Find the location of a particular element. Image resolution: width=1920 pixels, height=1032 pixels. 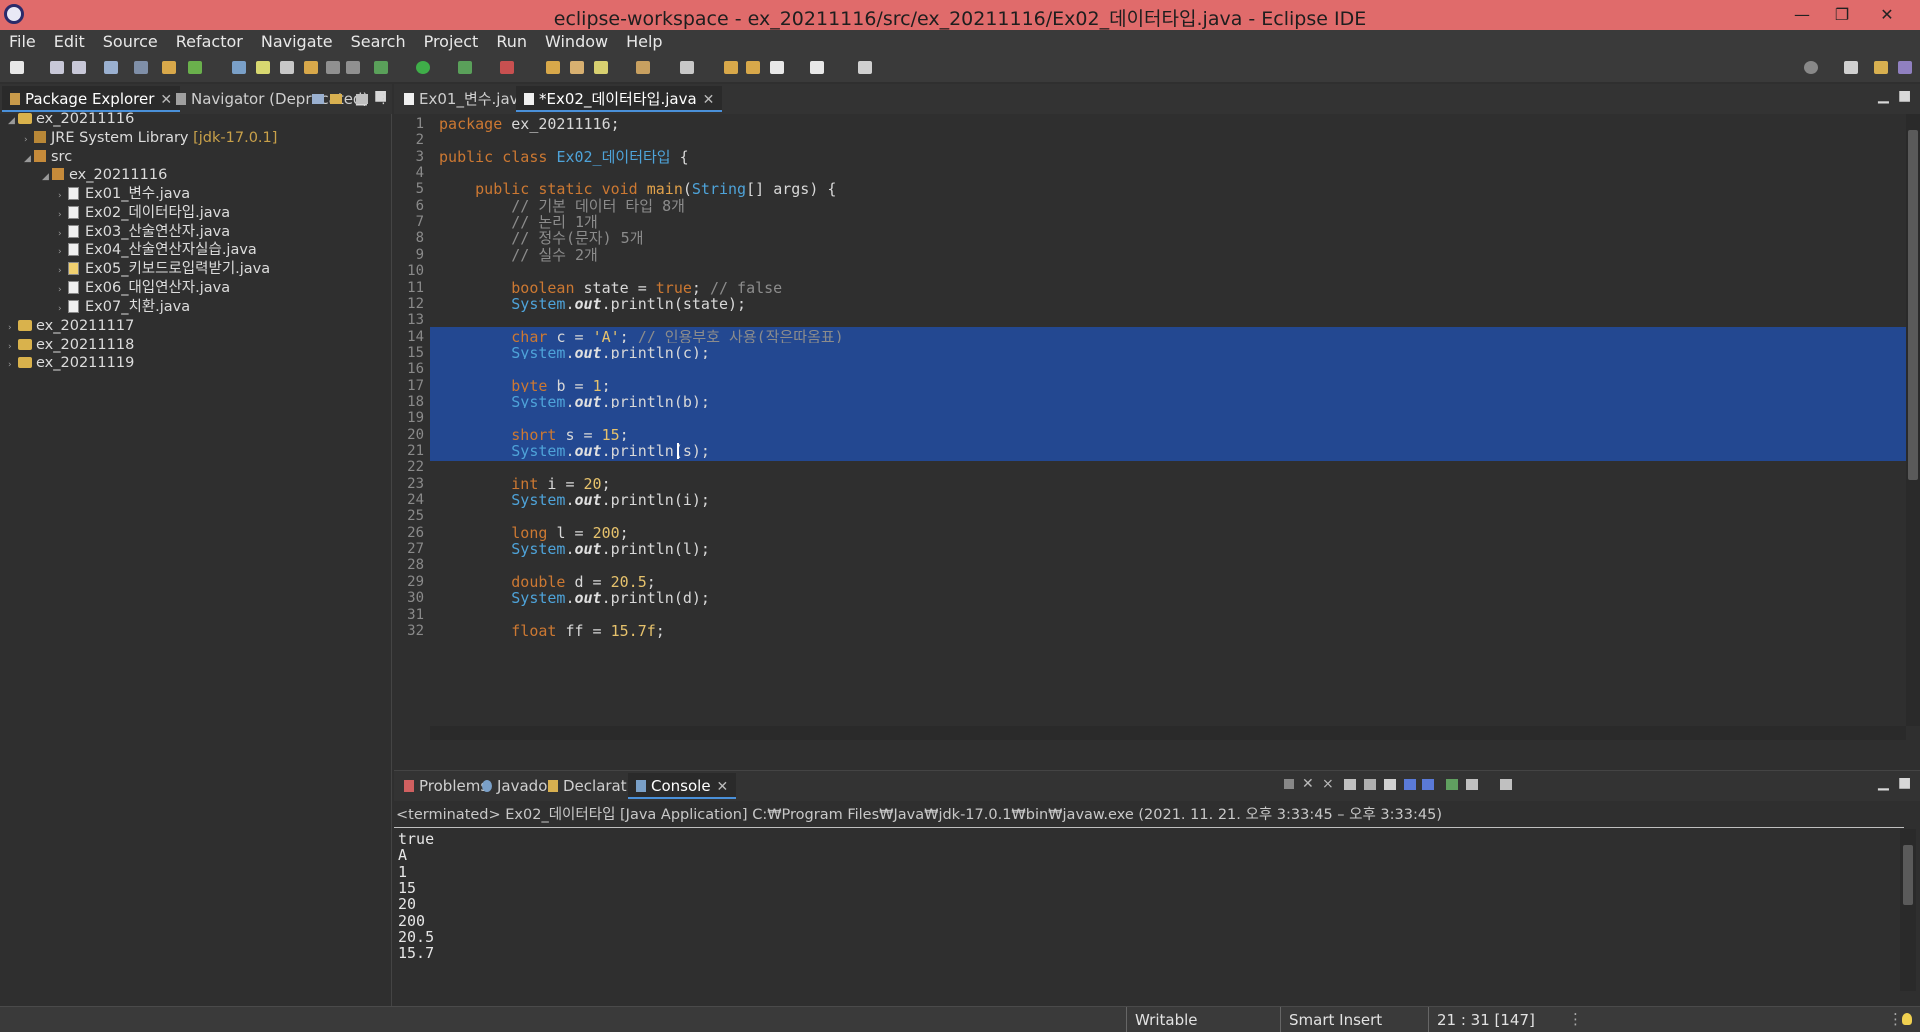

link-with-editor-icon is located at coordinates (336, 99).